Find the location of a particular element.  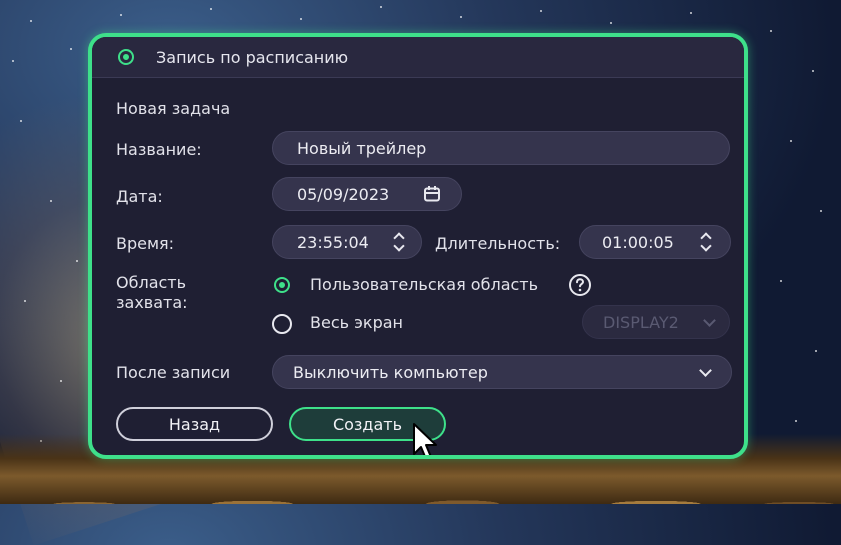

name-label: Название: is located at coordinates (159, 149).